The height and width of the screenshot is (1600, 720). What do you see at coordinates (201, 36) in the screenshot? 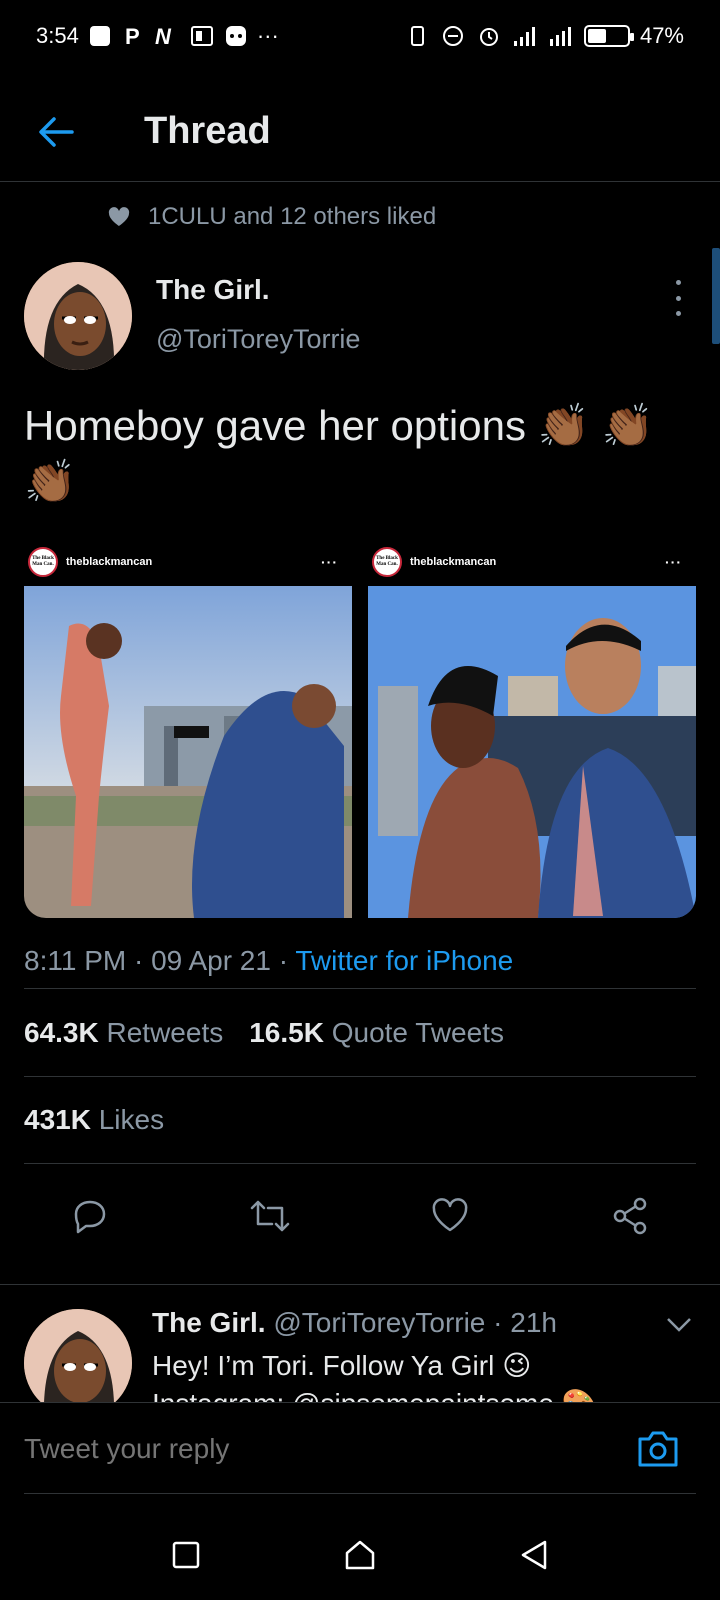
I see `news-notification-icon` at bounding box center [201, 36].